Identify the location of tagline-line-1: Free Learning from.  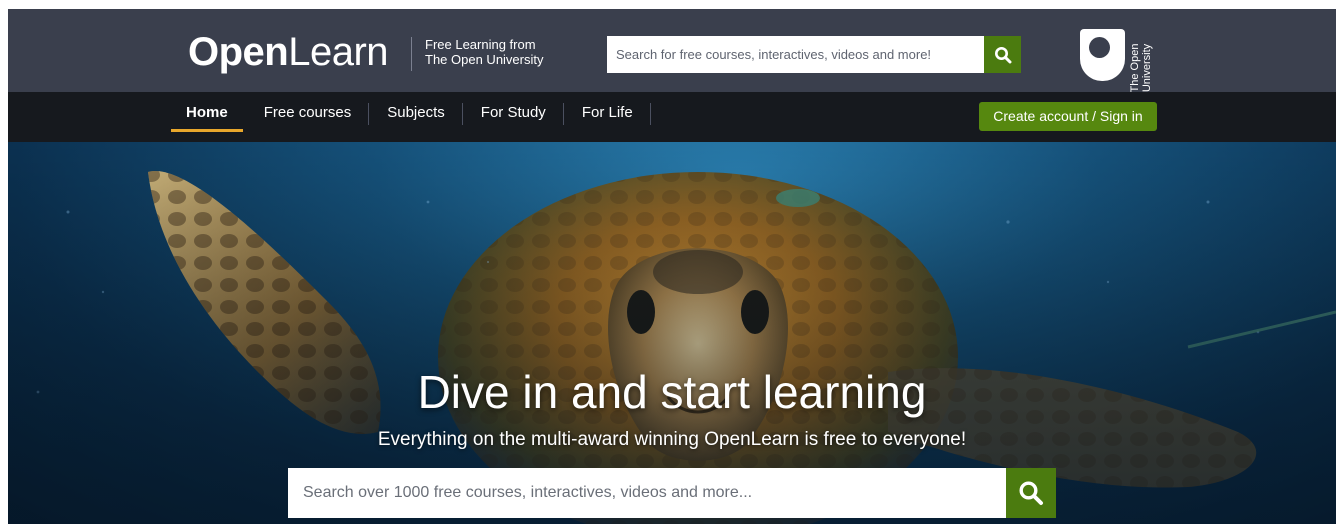
(480, 44).